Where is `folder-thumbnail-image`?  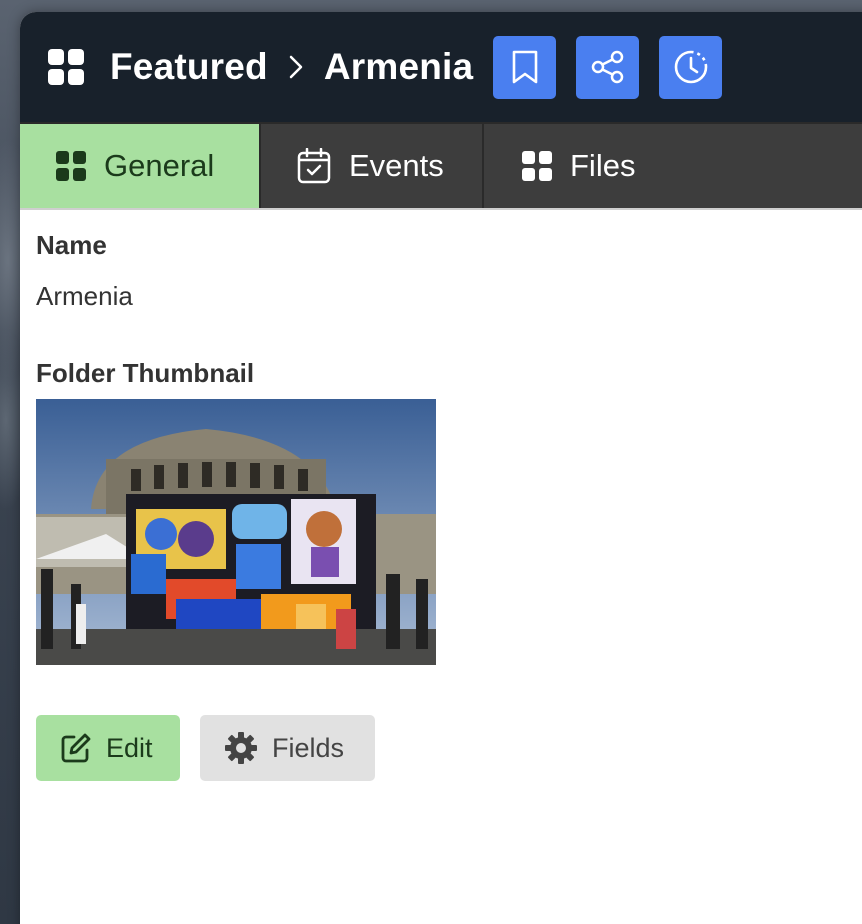
folder-thumbnail-image is located at coordinates (236, 532).